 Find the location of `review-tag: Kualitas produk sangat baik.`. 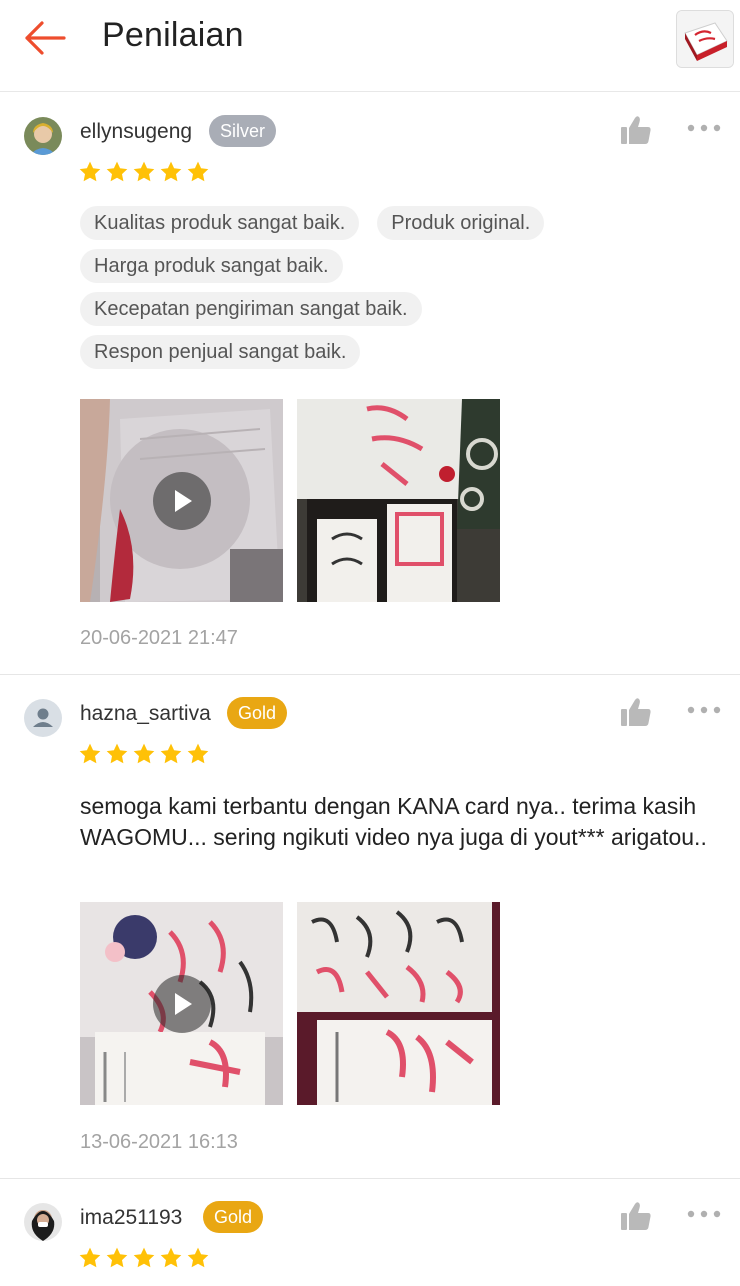

review-tag: Kualitas produk sangat baik. is located at coordinates (220, 223).